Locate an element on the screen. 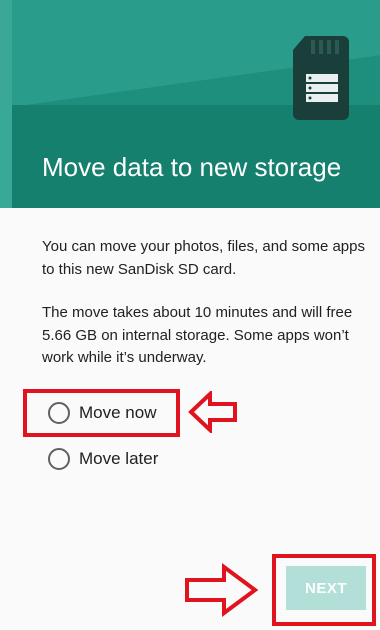 Image resolution: width=380 pixels, height=630 pixels. header-left-stripe is located at coordinates (6, 104).